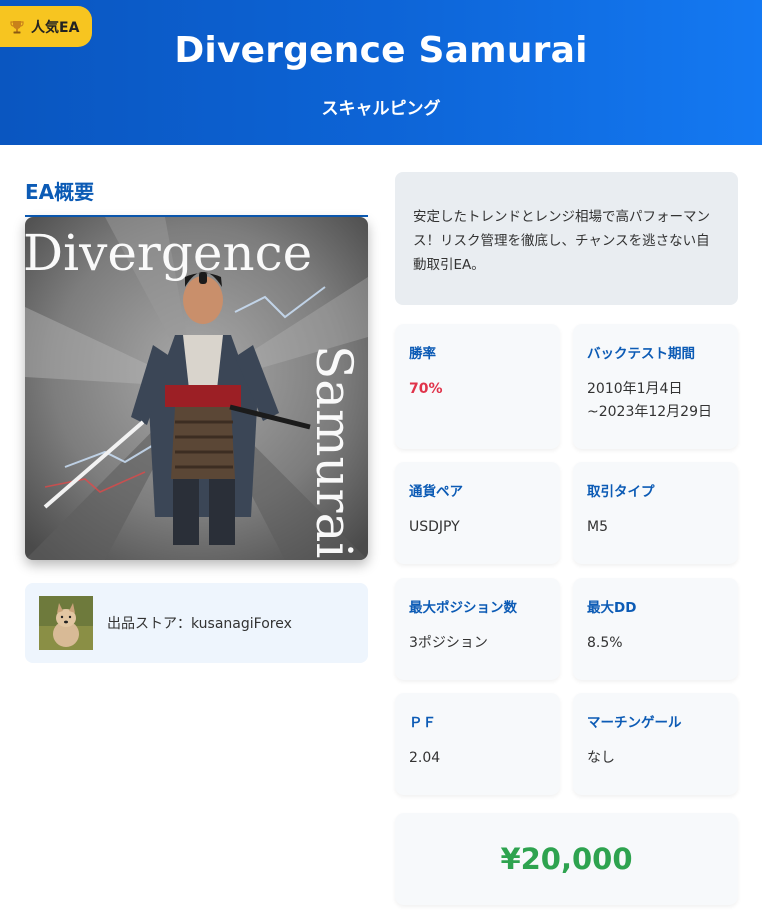 This screenshot has width=762, height=924. What do you see at coordinates (55, 27) in the screenshot?
I see `popular-badge-label: 人気EA` at bounding box center [55, 27].